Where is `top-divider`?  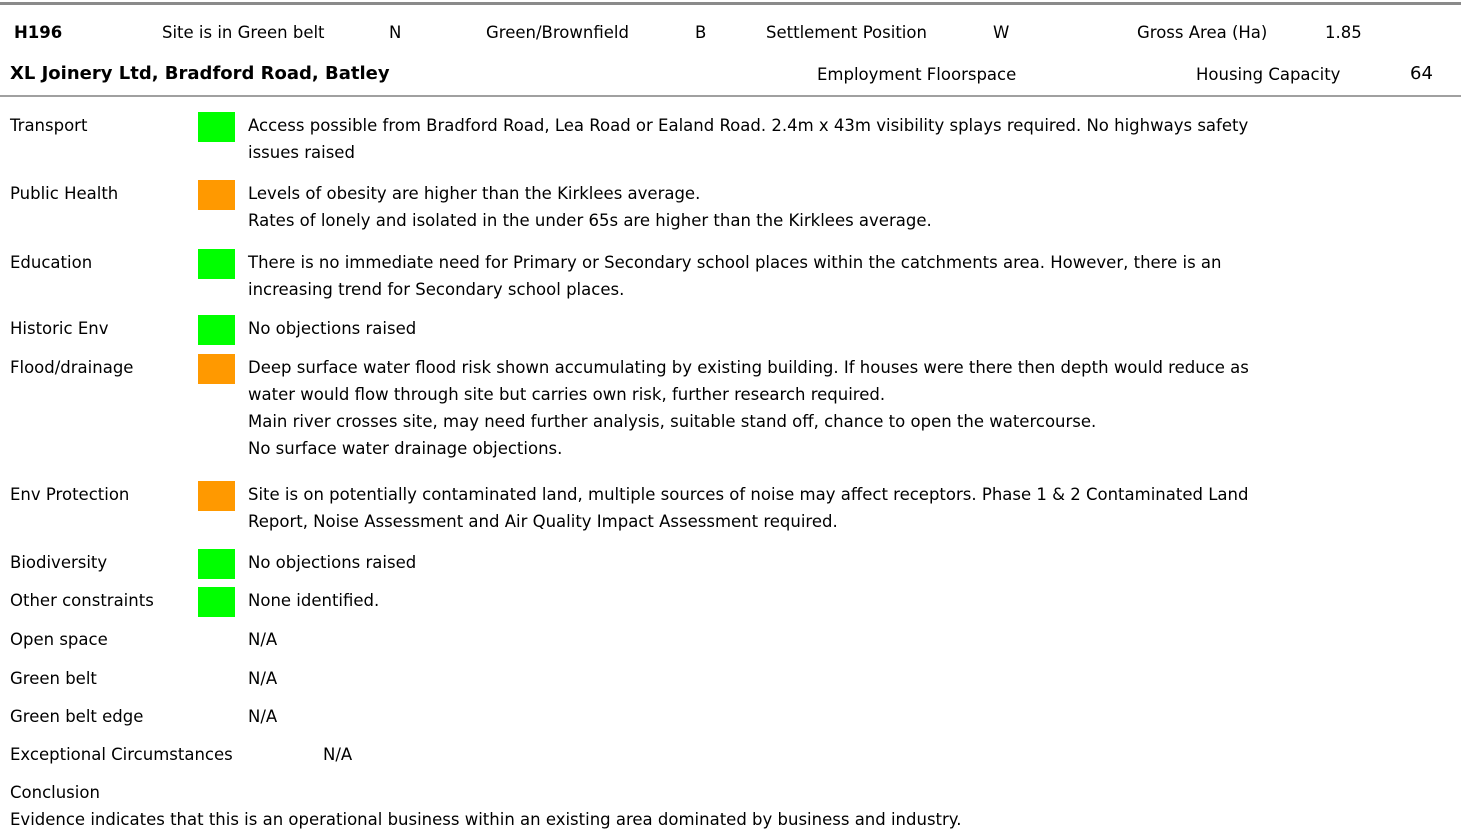
top-divider is located at coordinates (730, 3).